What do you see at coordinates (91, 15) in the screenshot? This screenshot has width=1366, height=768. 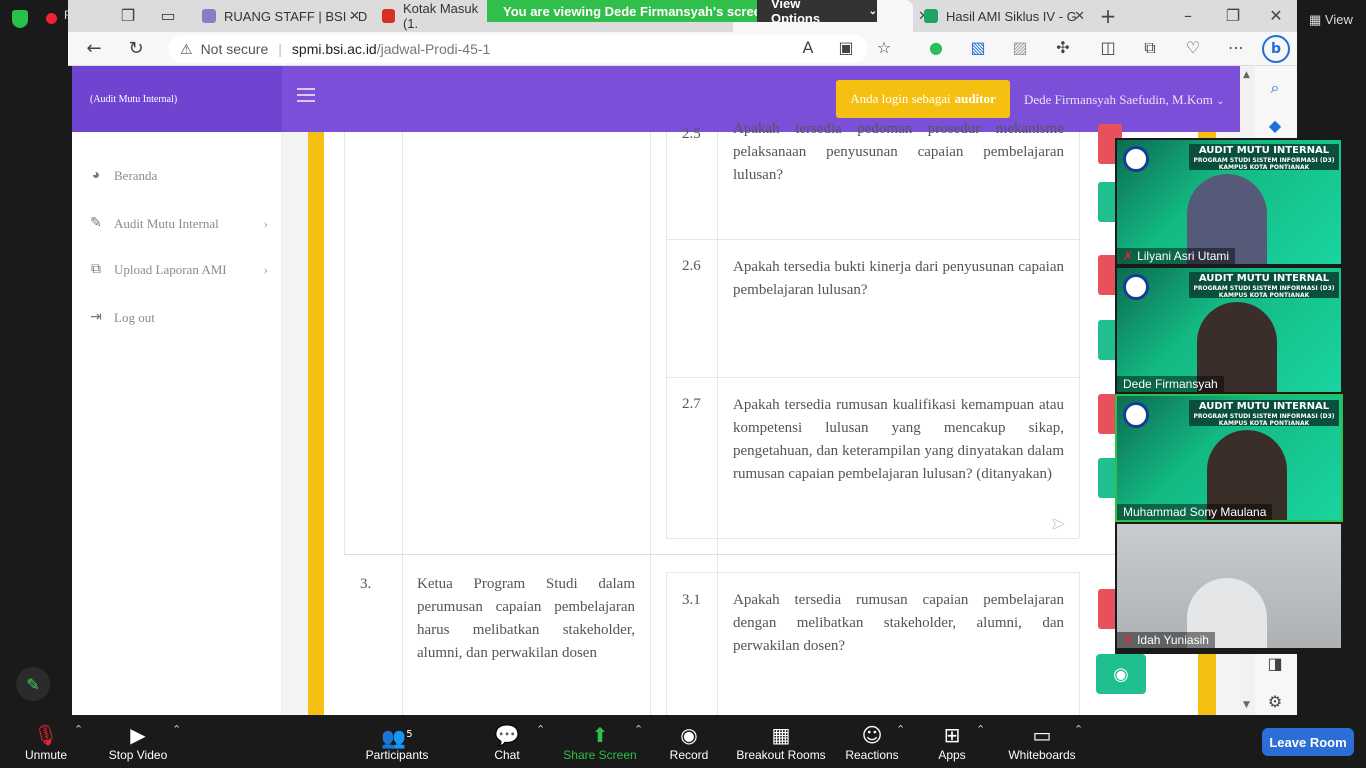 I see `recording-label: Recording` at bounding box center [91, 15].